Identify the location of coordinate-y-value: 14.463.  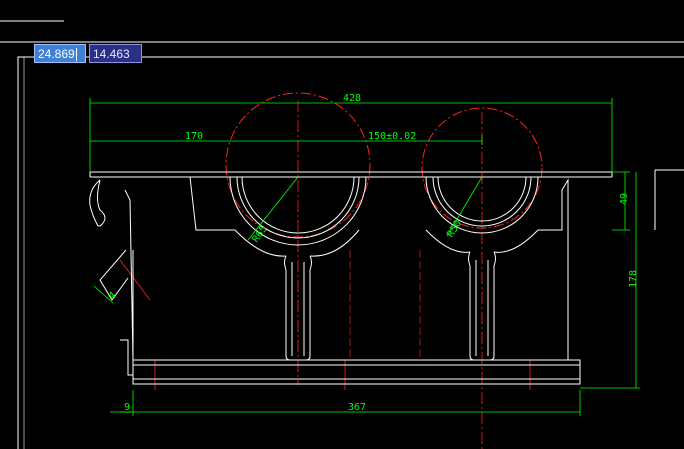
(111, 54).